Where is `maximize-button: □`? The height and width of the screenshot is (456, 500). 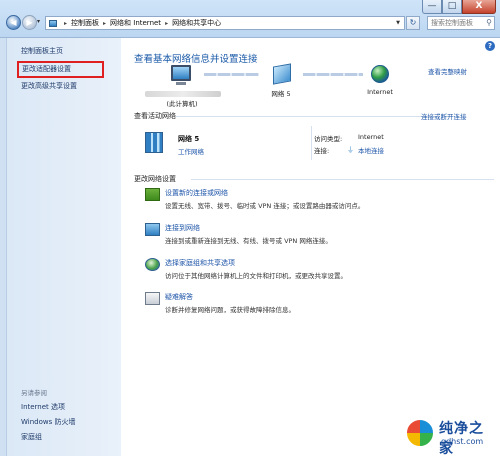
maximize-button: □ is located at coordinates (452, 7).